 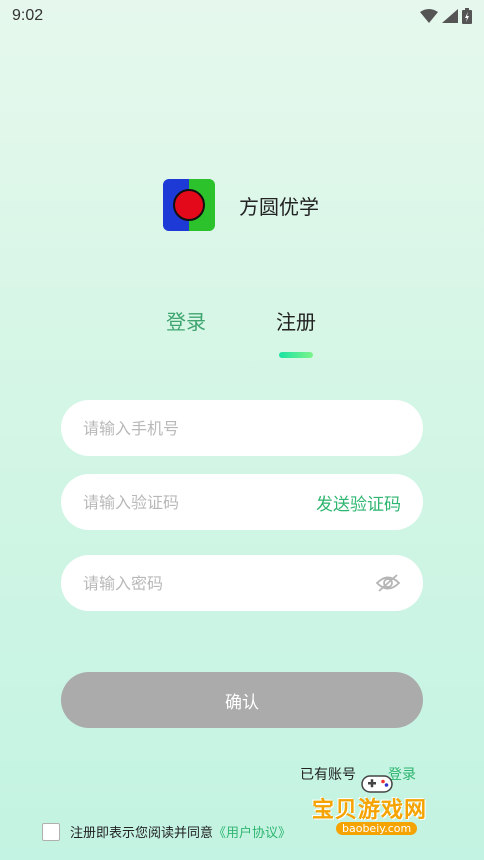 I want to click on status-icons, so click(x=446, y=16).